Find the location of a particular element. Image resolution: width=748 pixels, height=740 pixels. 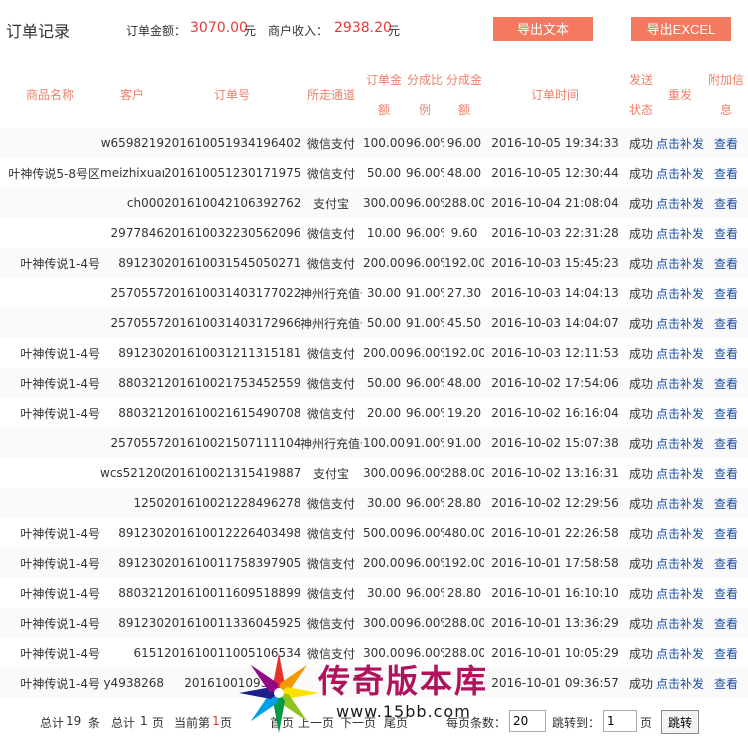

cell-time: 2016-10-02 16:16:04 is located at coordinates (555, 413).